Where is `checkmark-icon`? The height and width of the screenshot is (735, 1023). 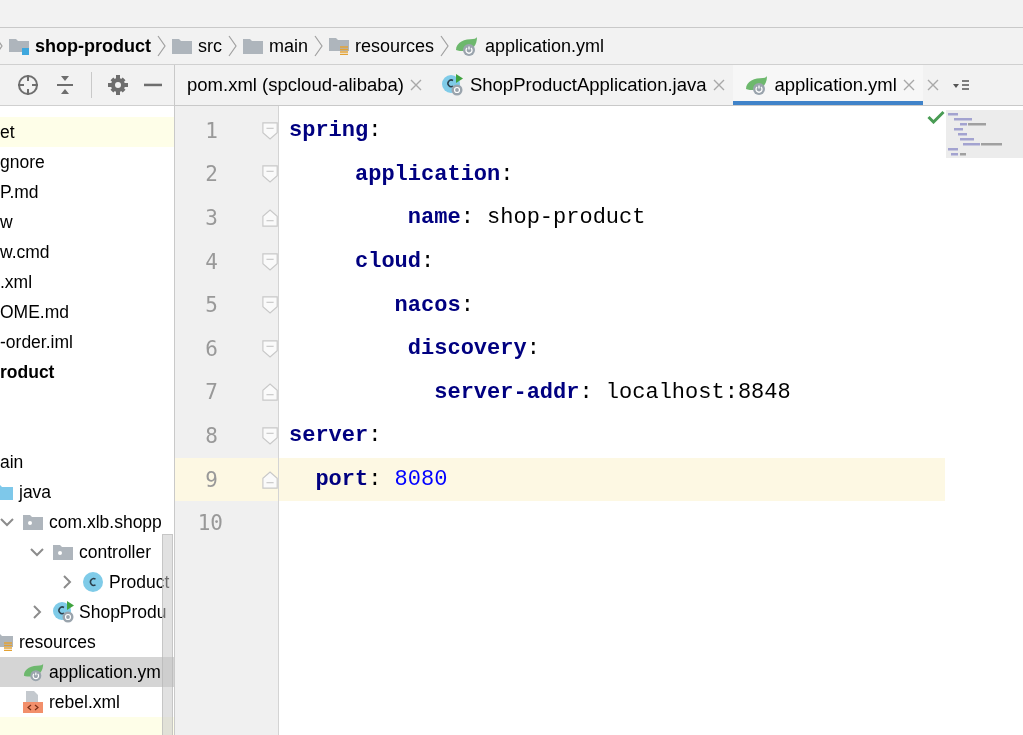 checkmark-icon is located at coordinates (936, 117).